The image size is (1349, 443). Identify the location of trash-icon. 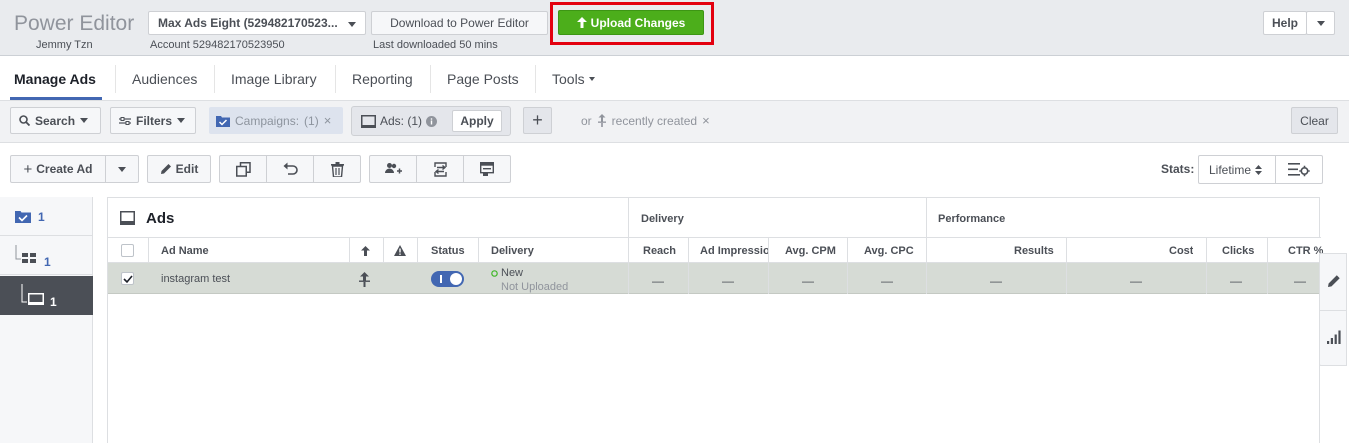
(337, 169).